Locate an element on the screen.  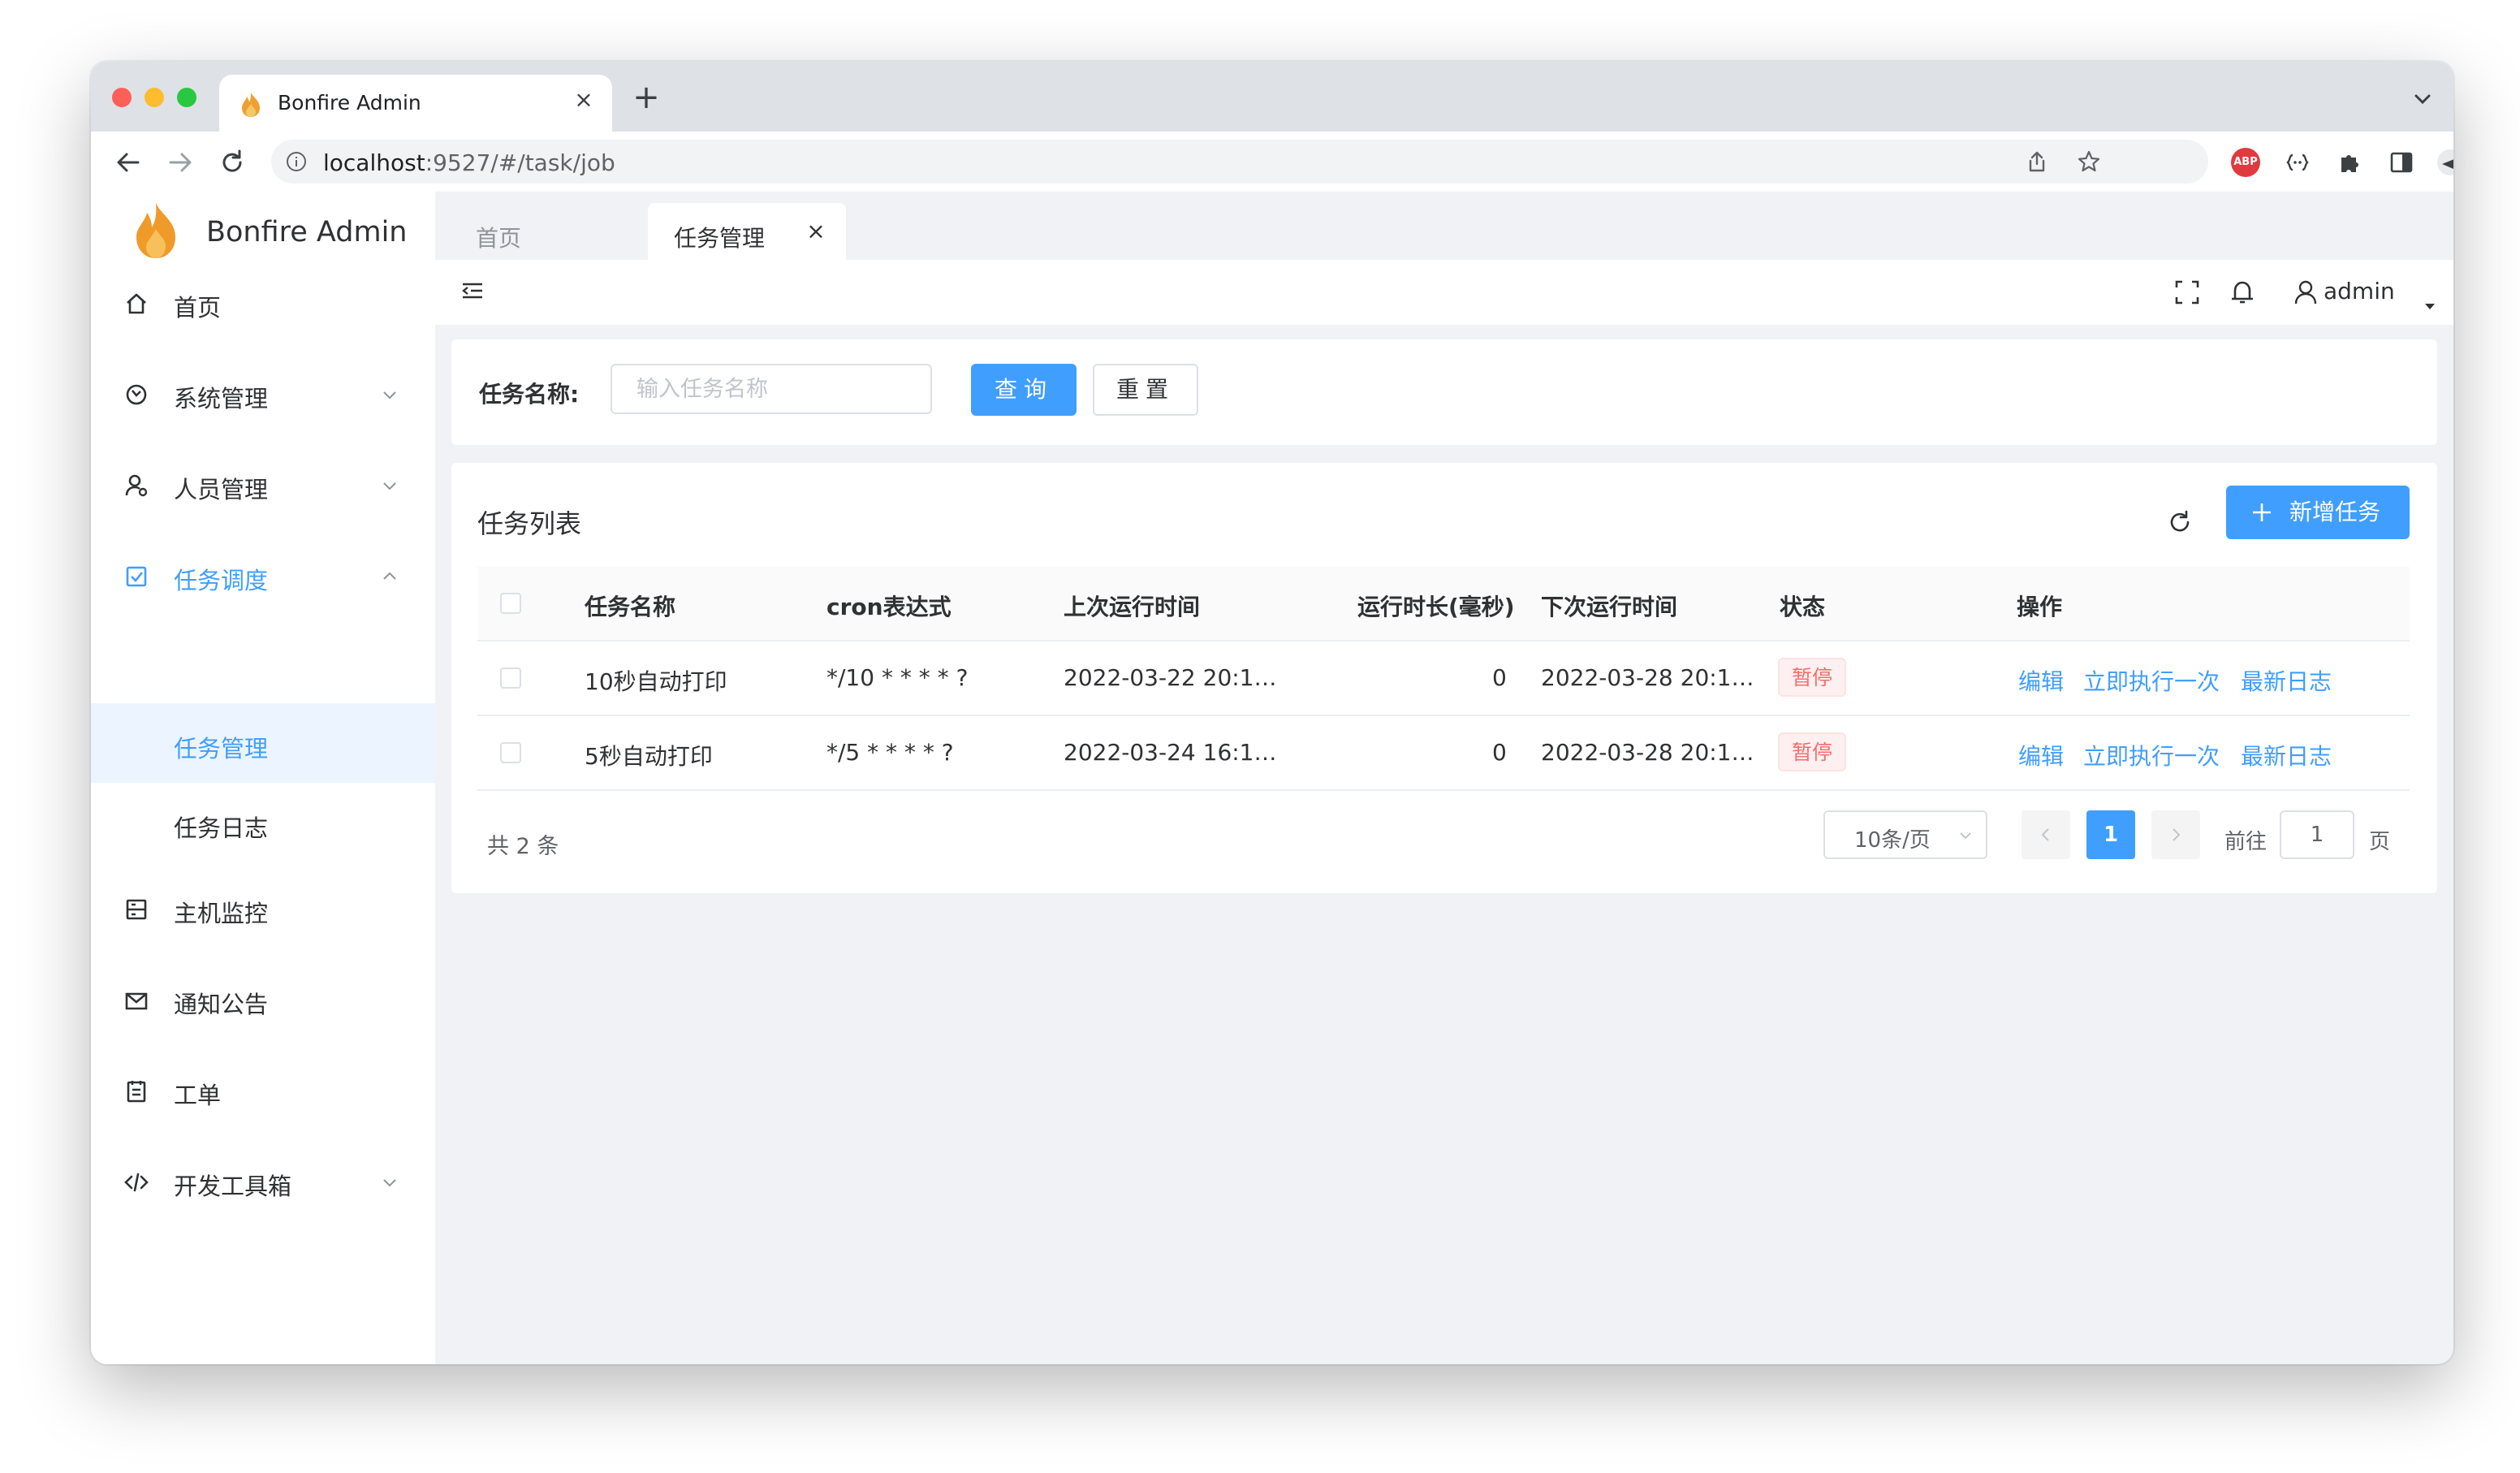
side-panel-icon is located at coordinates (2402, 162).